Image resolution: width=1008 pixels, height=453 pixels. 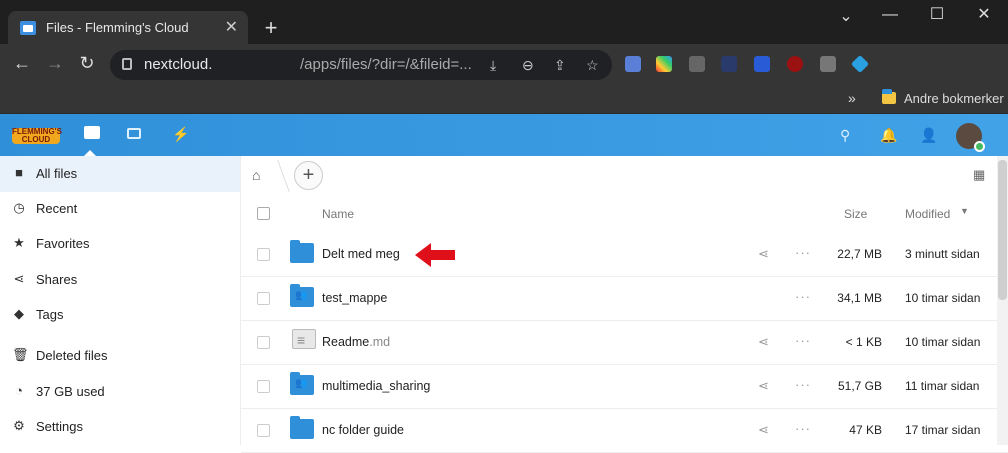 I want to click on file-basename: test_mappe, so click(x=355, y=298).